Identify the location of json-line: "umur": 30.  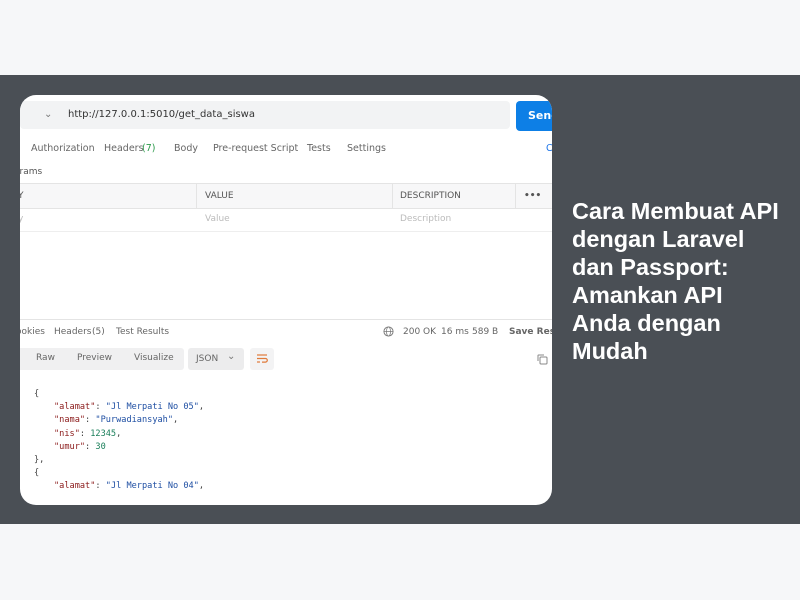
(80, 446).